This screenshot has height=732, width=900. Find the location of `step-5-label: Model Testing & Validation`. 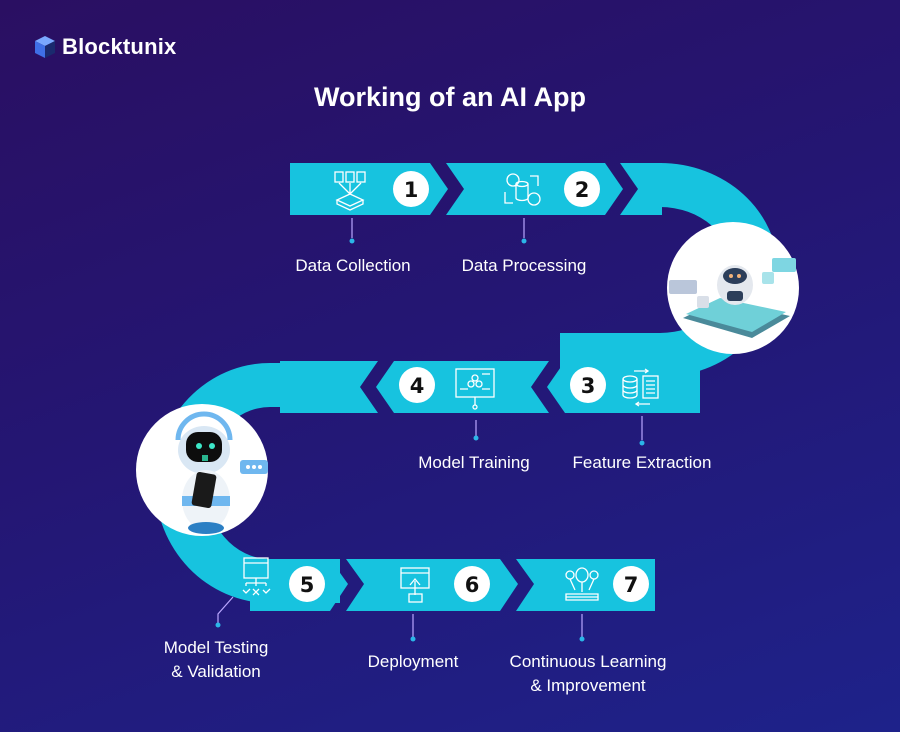

step-5-label: Model Testing & Validation is located at coordinates (216, 660).